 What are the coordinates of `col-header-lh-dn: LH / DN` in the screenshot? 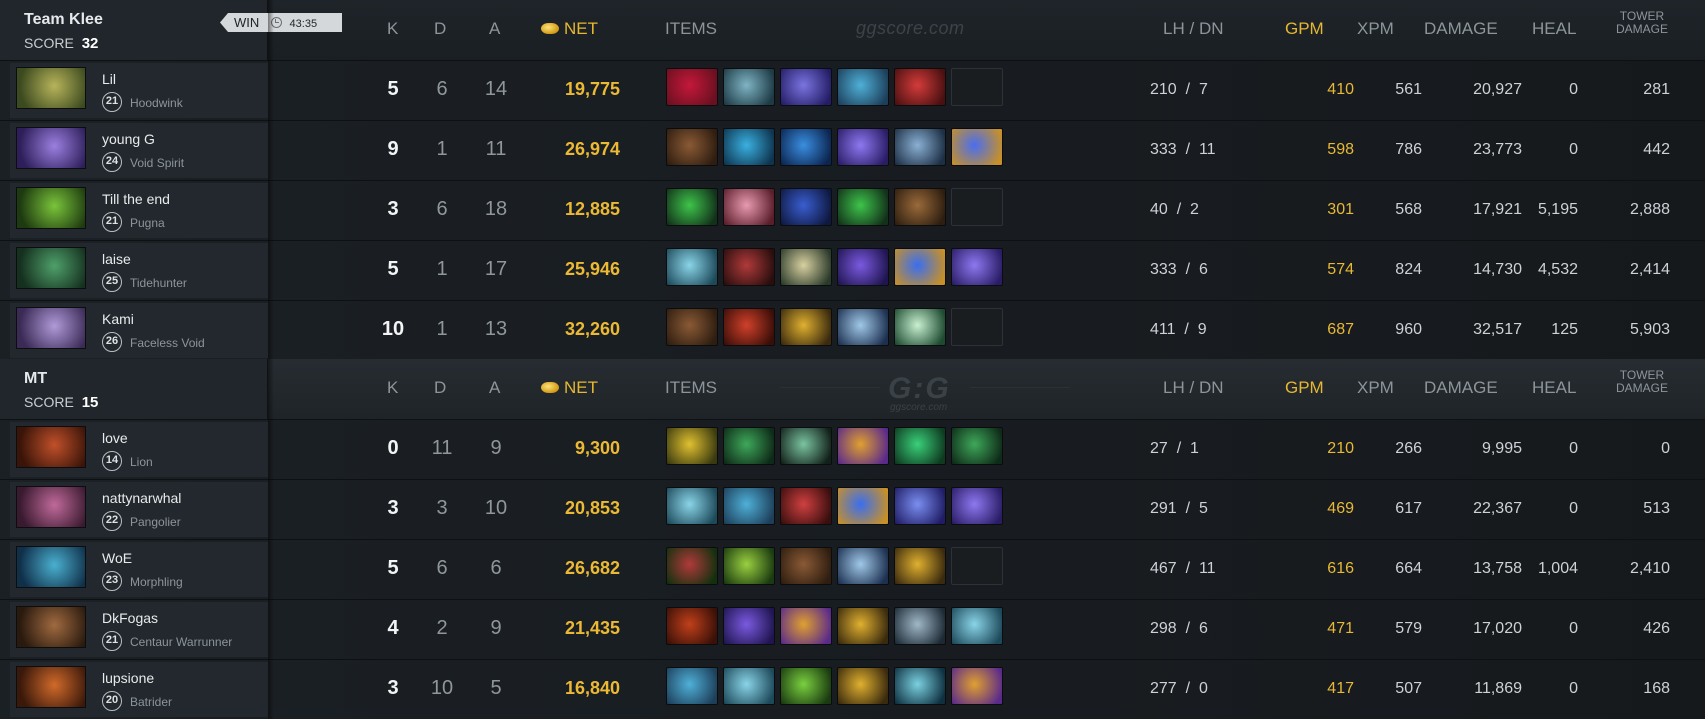 It's located at (1193, 388).